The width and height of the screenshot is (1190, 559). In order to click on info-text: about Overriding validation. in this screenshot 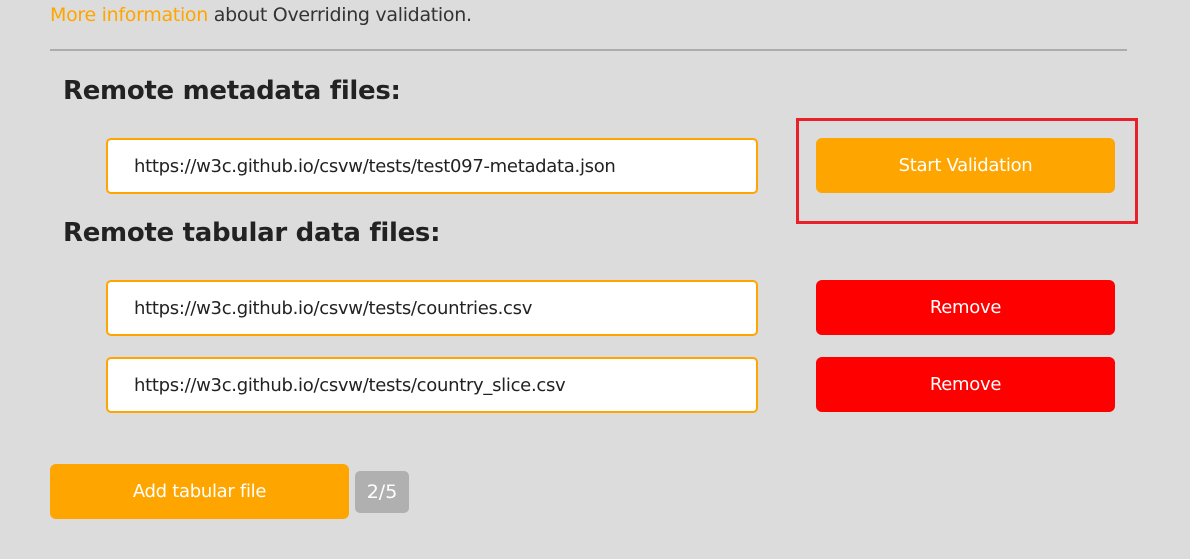, I will do `click(340, 15)`.